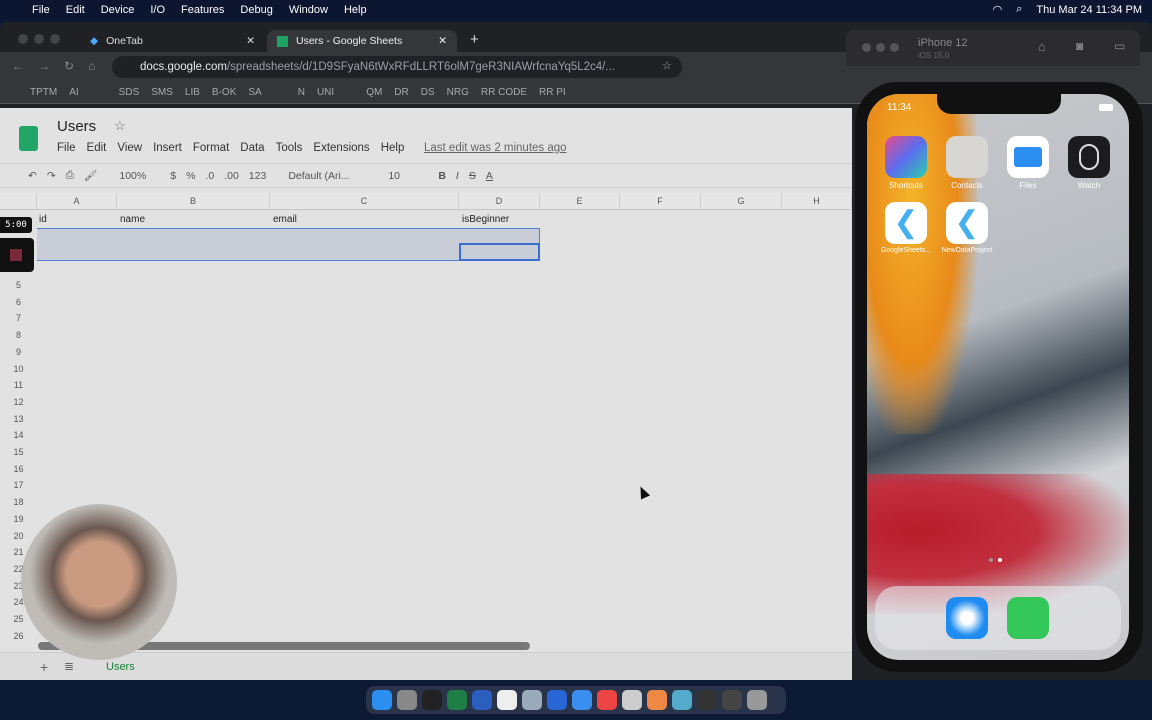 This screenshot has width=1152, height=720. I want to click on app-files, so click(1028, 157).